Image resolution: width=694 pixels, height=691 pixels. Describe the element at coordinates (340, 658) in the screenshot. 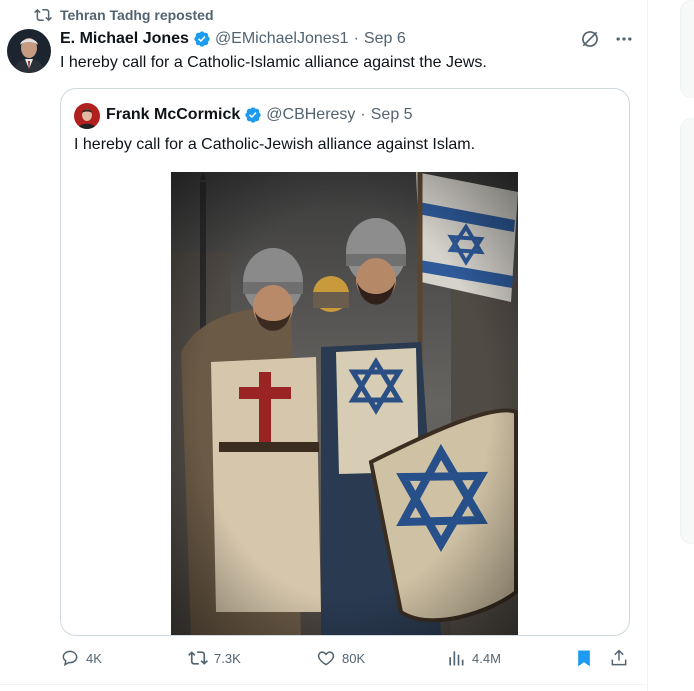

I see `like-button: 80K` at that location.